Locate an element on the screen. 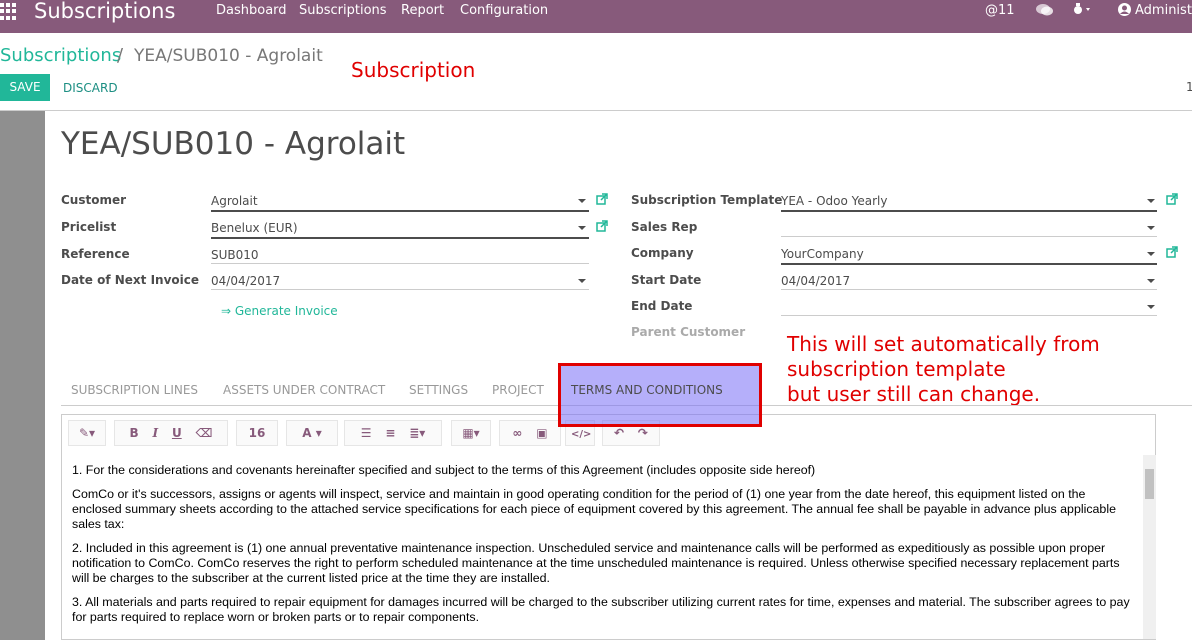  tab-project: PROJECT is located at coordinates (518, 390).